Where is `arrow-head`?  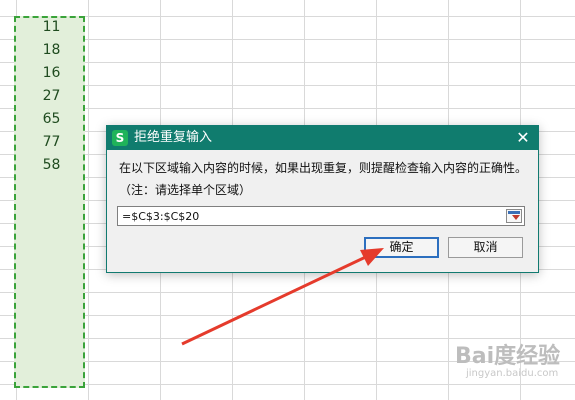 arrow-head is located at coordinates (372, 257).